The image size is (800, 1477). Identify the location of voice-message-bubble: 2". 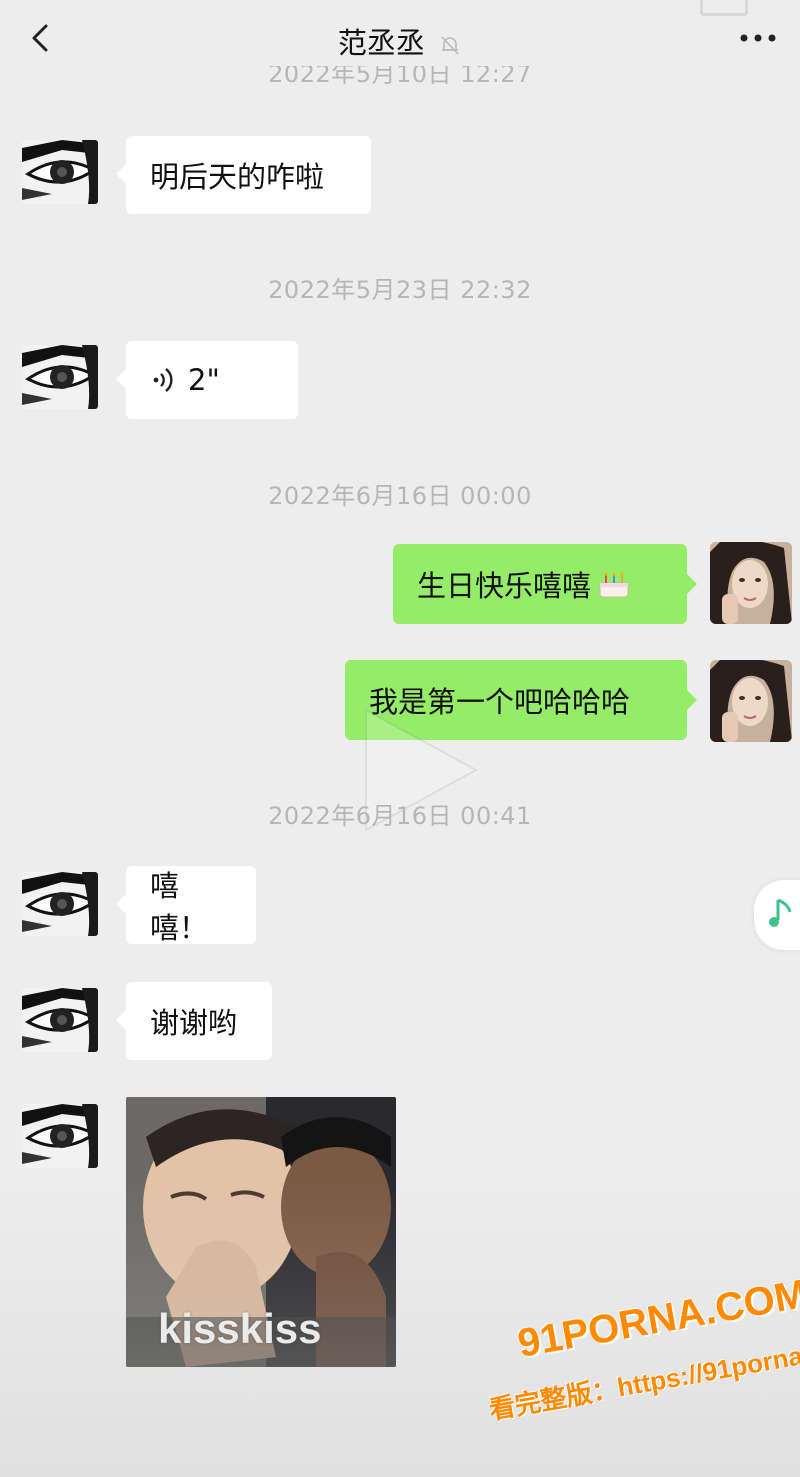
(207, 380).